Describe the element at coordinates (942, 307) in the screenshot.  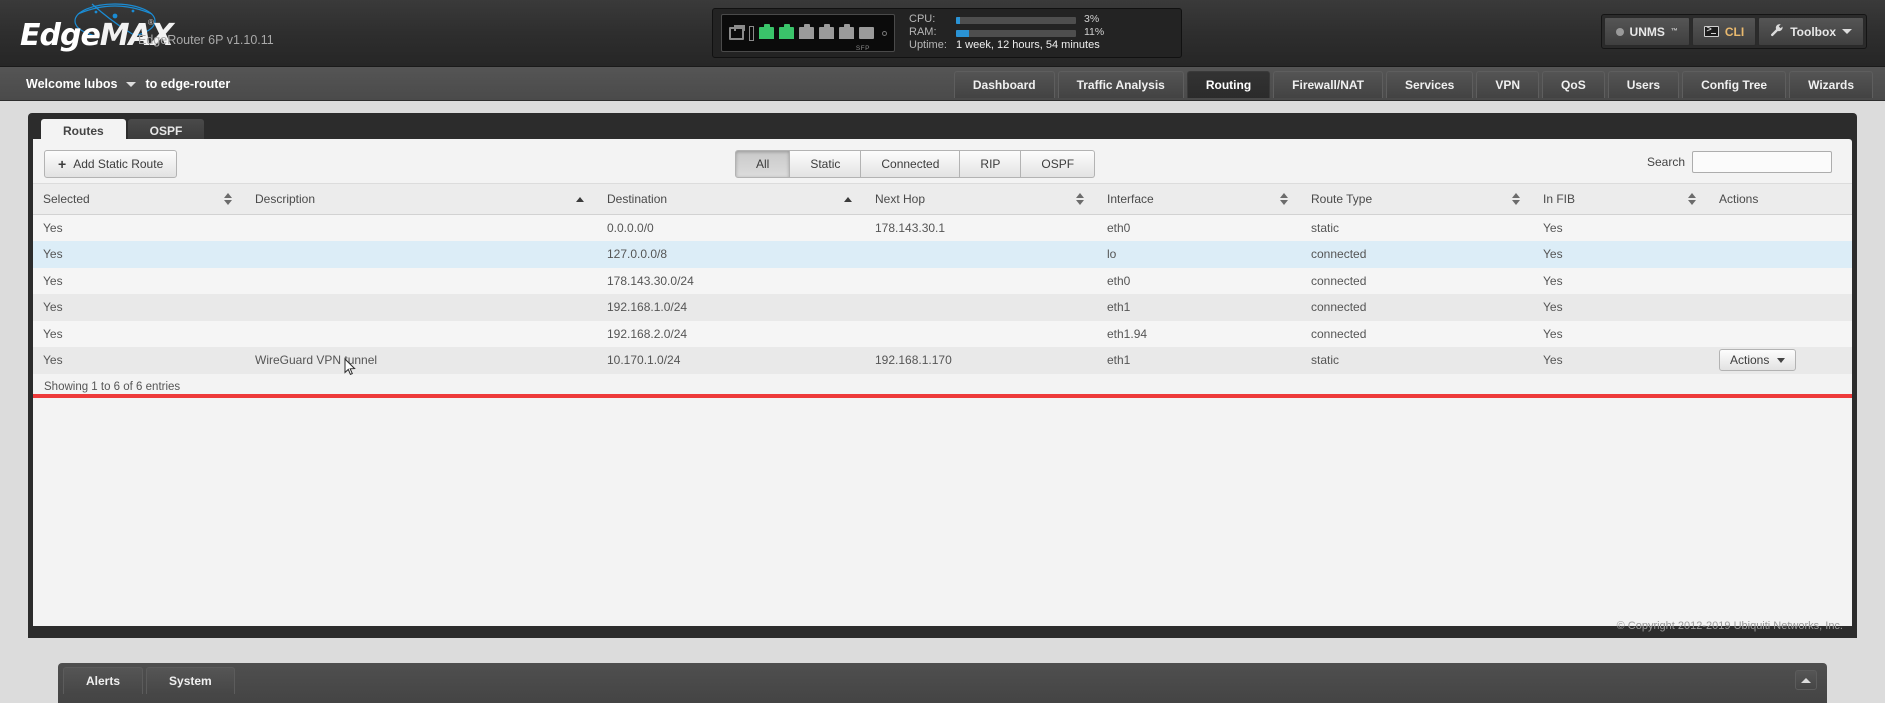
I see `table-row: Yes 192.168.1.0/24 eth1 connected Yes` at that location.